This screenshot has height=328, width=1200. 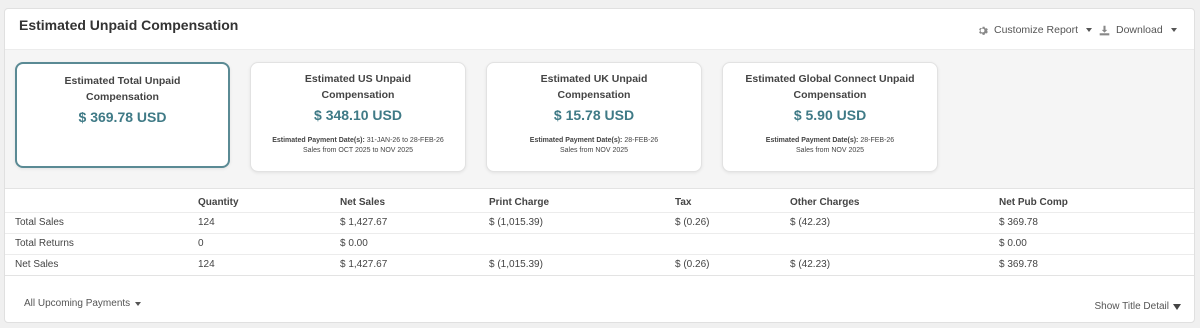 I want to click on cell-other-charges, so click(x=894, y=243).